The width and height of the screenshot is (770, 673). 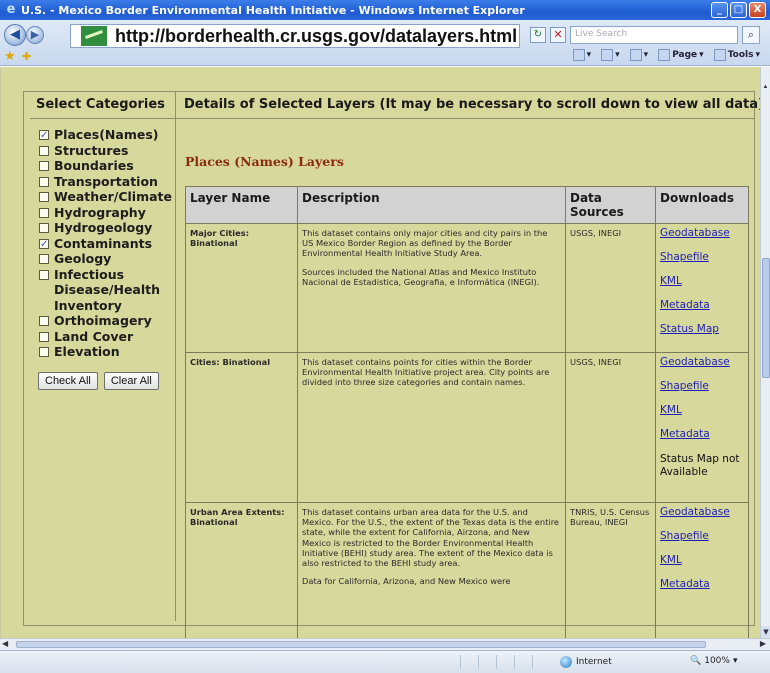 What do you see at coordinates (131, 380) in the screenshot?
I see `clear-all-button: Clear All` at bounding box center [131, 380].